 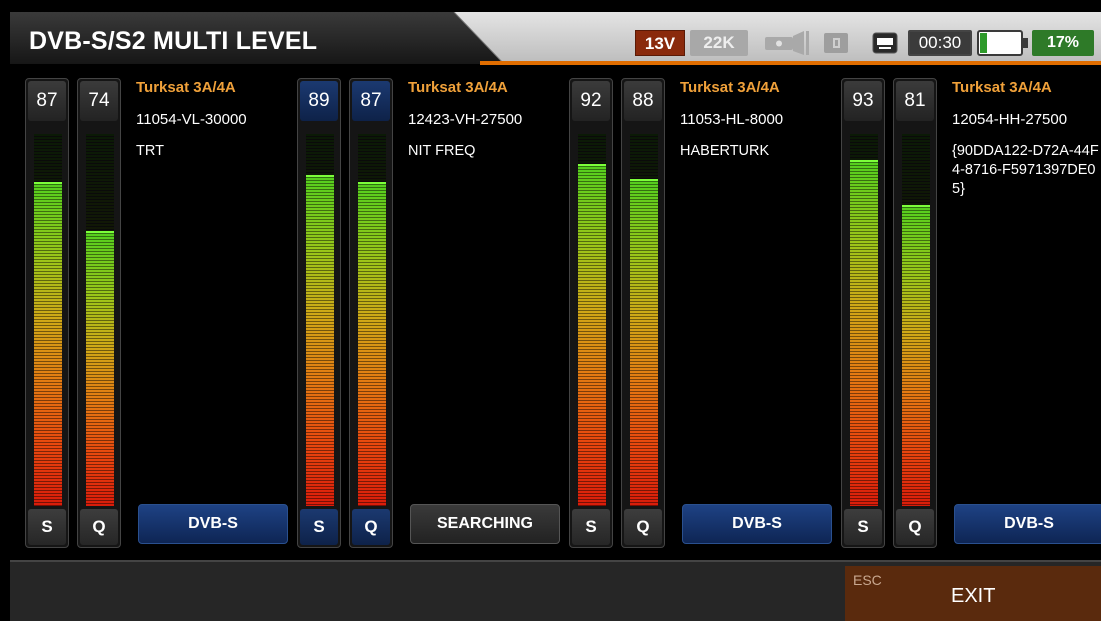 I want to click on service-name: HABERTURK, so click(x=725, y=151).